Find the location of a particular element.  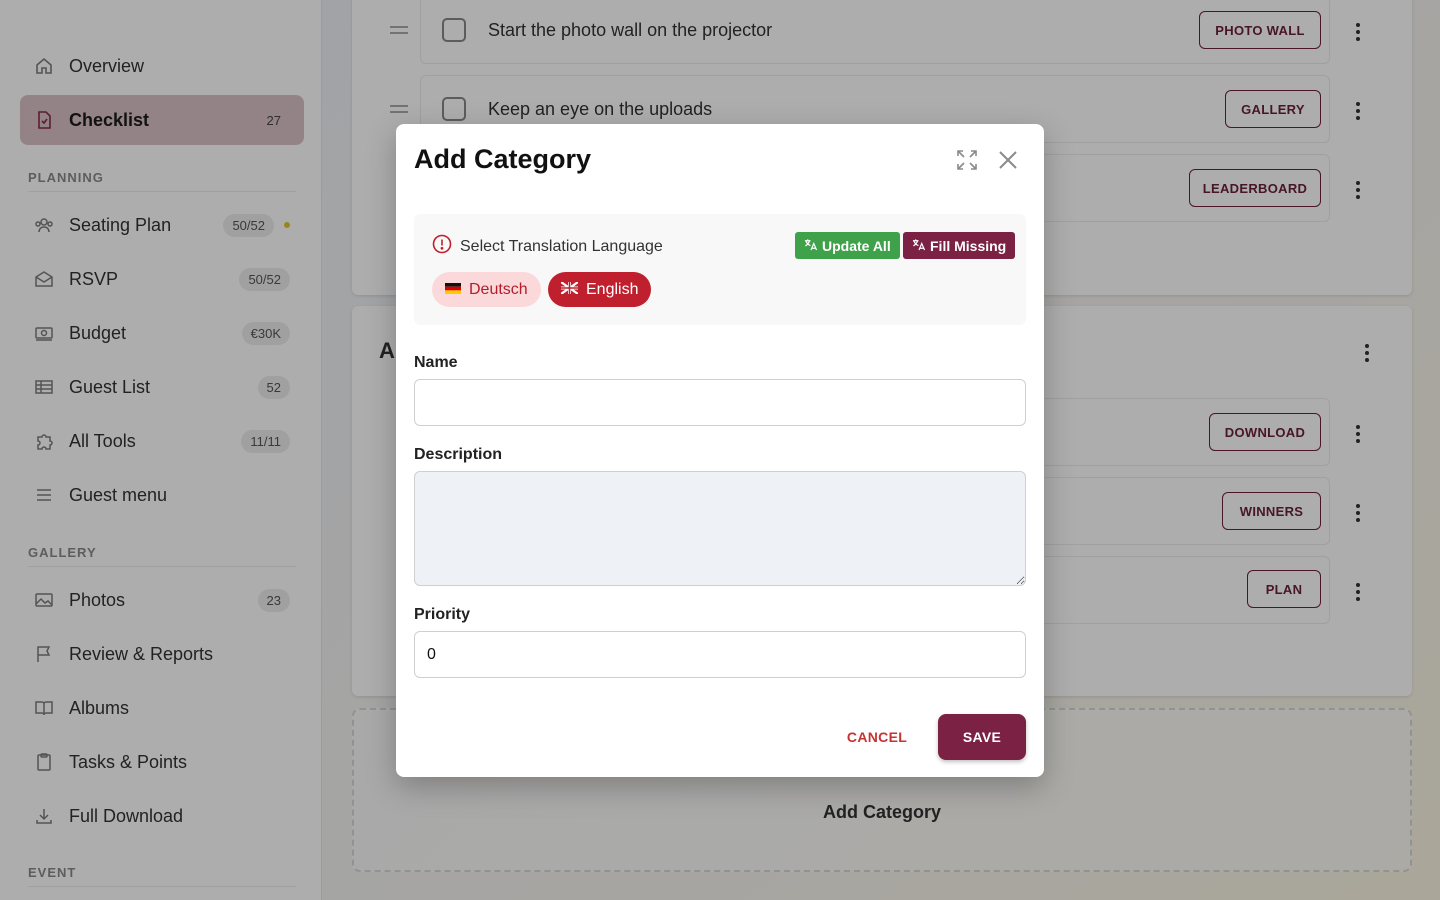

update-all-button: Update All is located at coordinates (847, 245).